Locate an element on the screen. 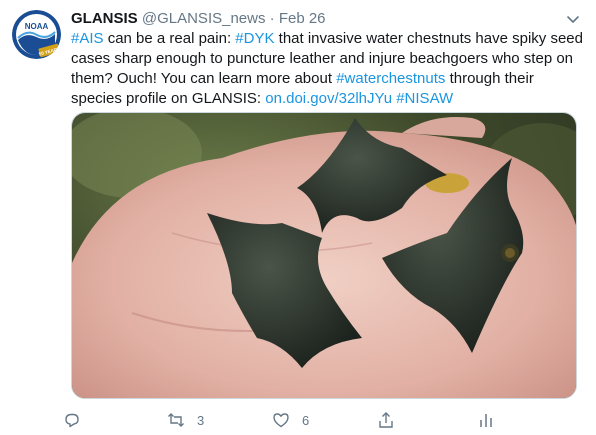  text-part-1: can be a real pain: is located at coordinates (169, 38).